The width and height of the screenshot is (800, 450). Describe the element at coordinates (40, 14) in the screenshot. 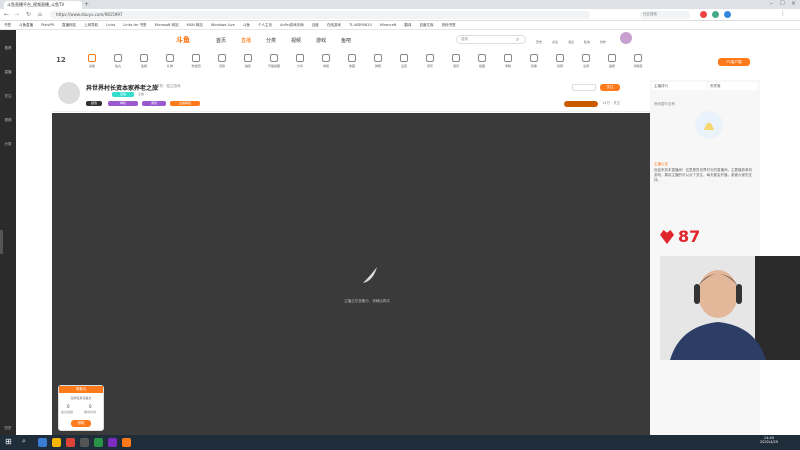

I see `home-icon: ⌂` at that location.